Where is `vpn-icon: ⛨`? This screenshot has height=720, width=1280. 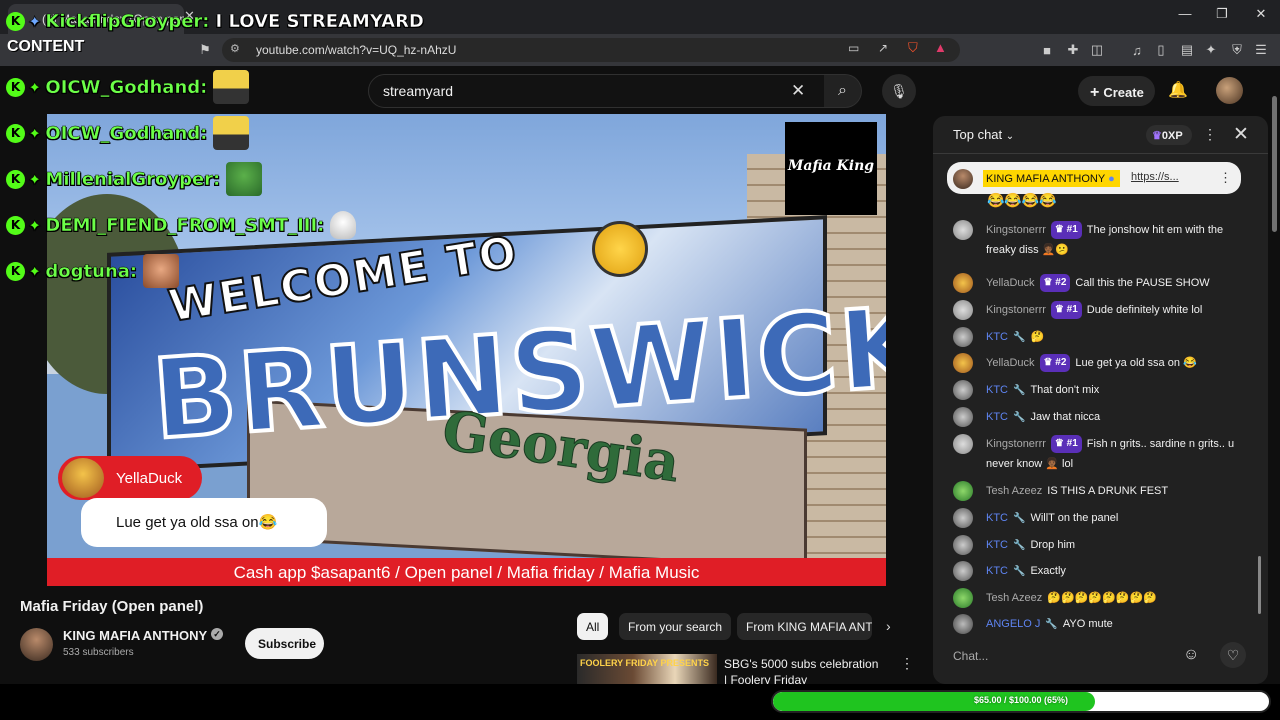
vpn-icon: ⛨ is located at coordinates (1237, 50).